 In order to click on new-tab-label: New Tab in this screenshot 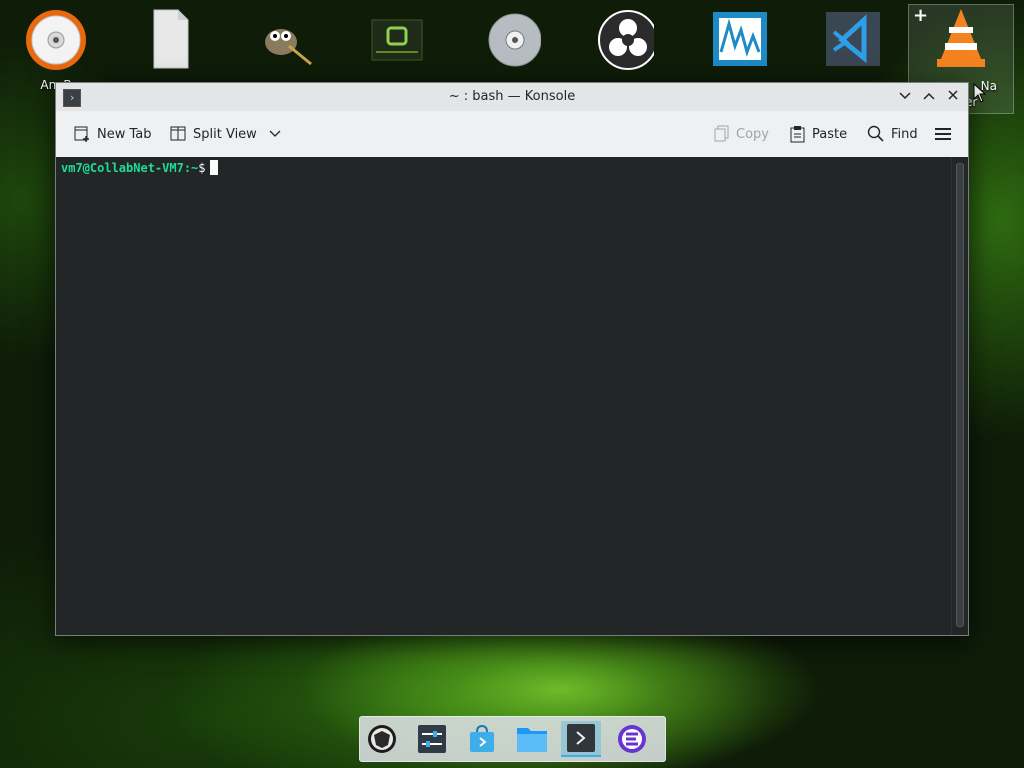, I will do `click(124, 134)`.